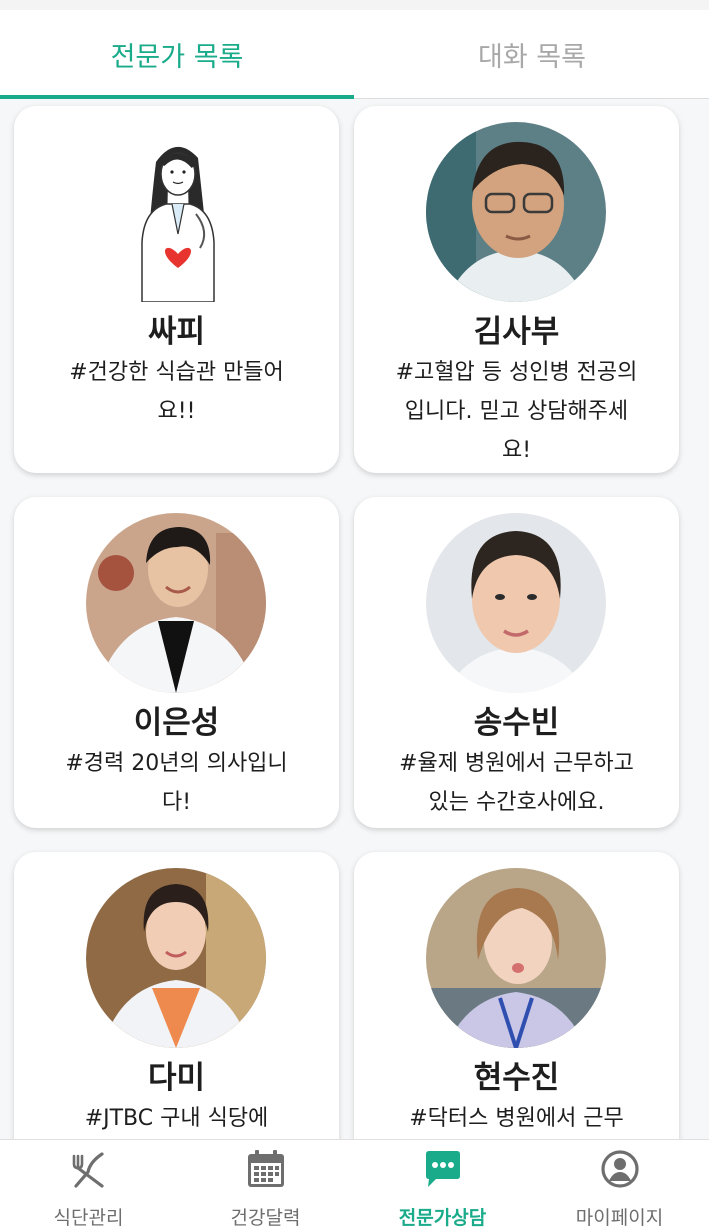  What do you see at coordinates (354, 5) in the screenshot?
I see `status-strip` at bounding box center [354, 5].